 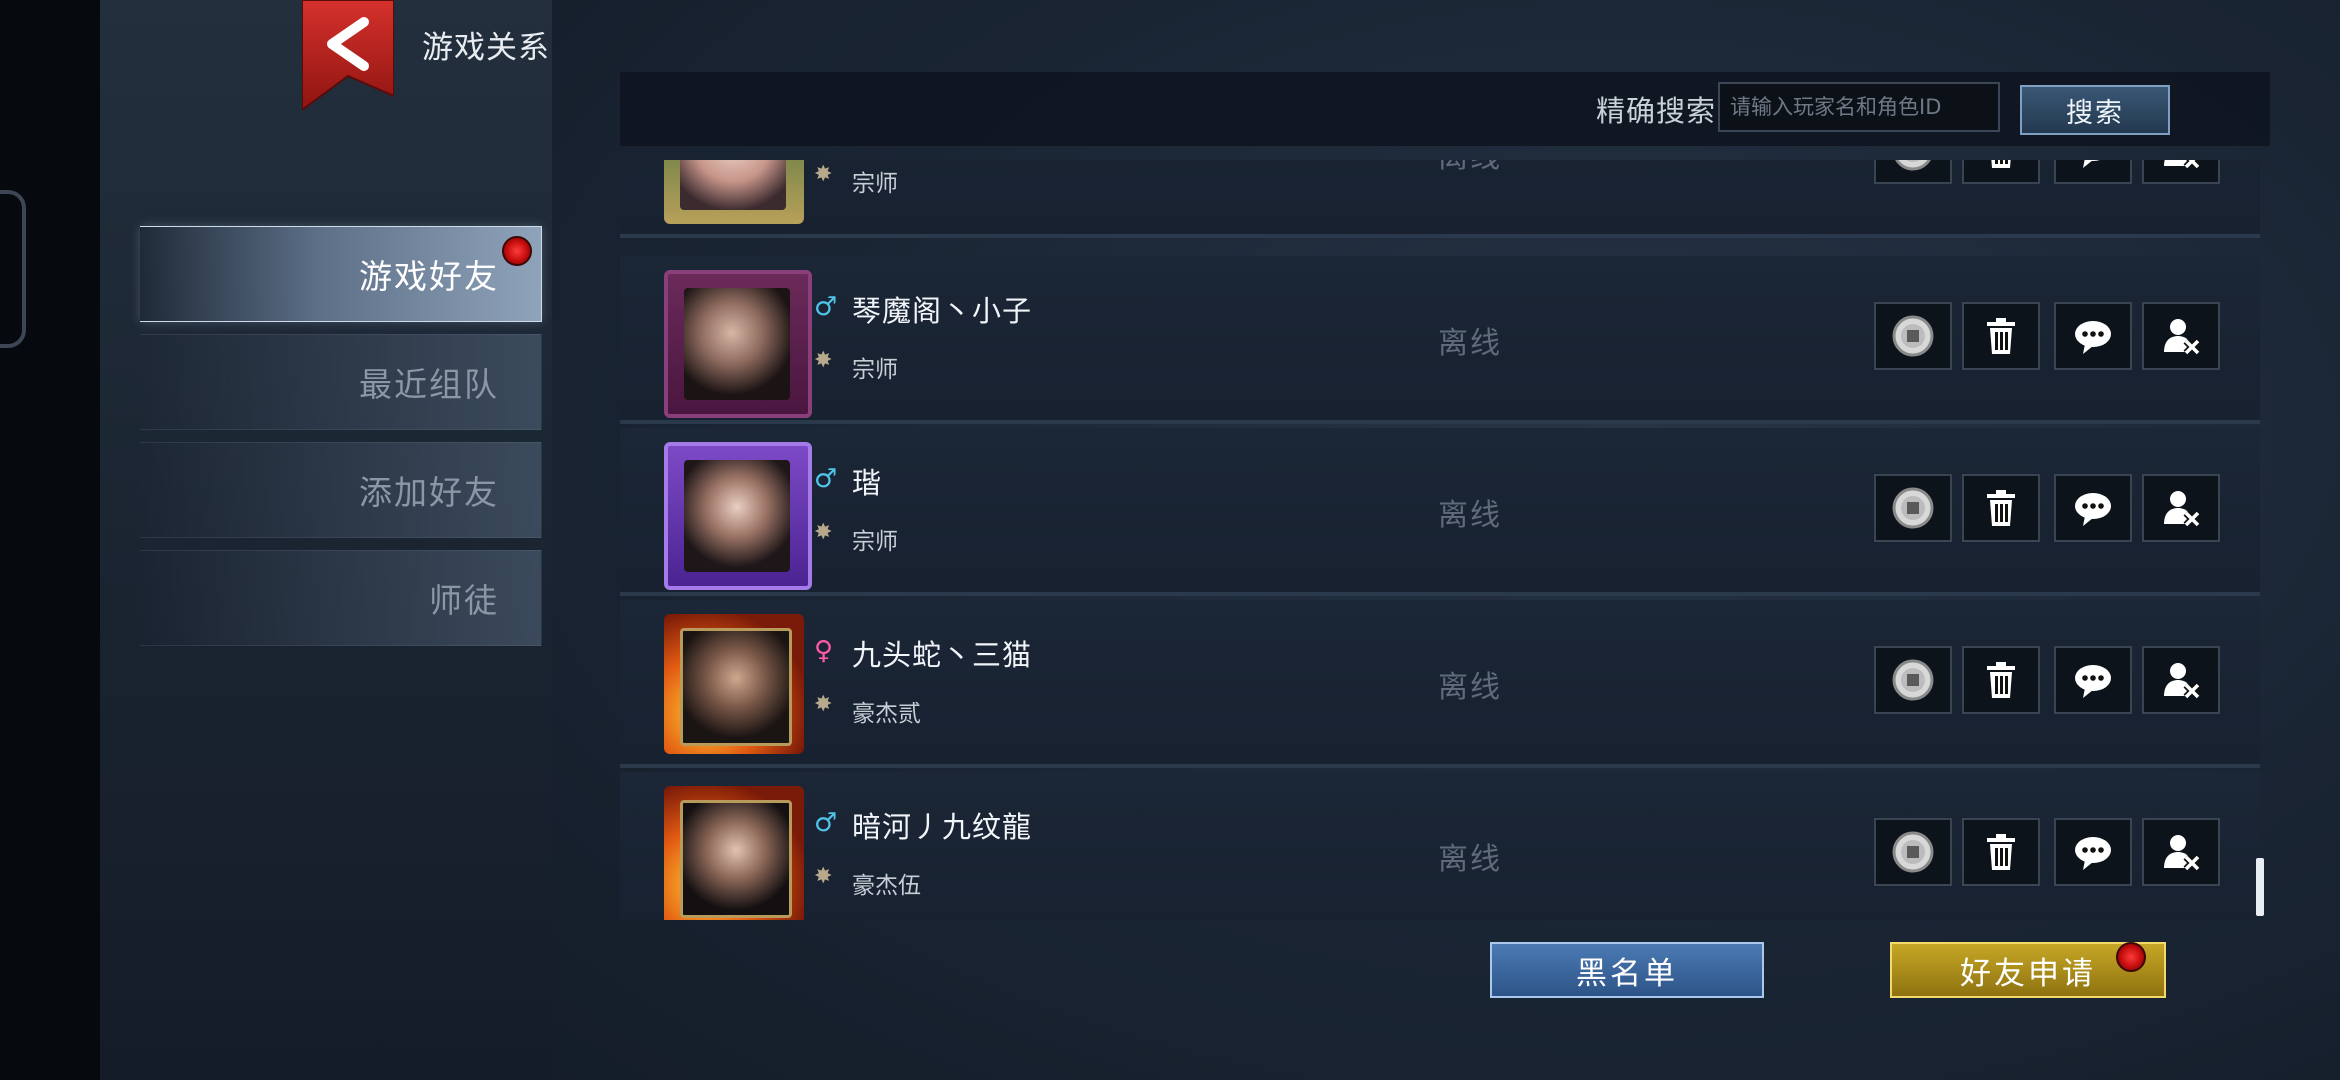 I want to click on sidebar-item-add-friend: 添加好友, so click(x=341, y=490).